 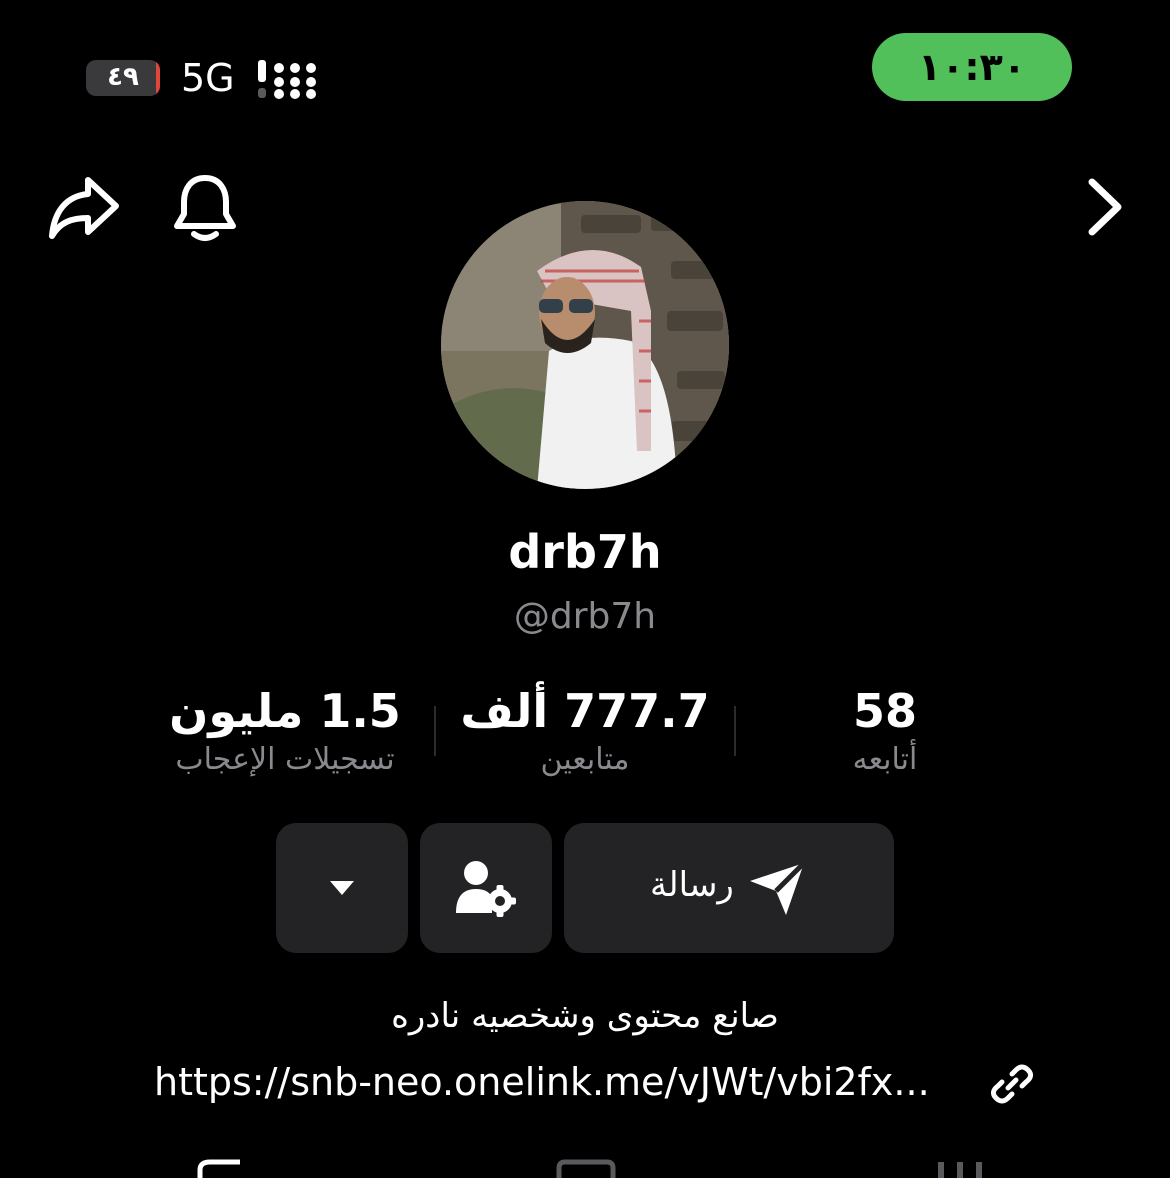 I want to click on caret-down-icon, so click(x=342, y=888).